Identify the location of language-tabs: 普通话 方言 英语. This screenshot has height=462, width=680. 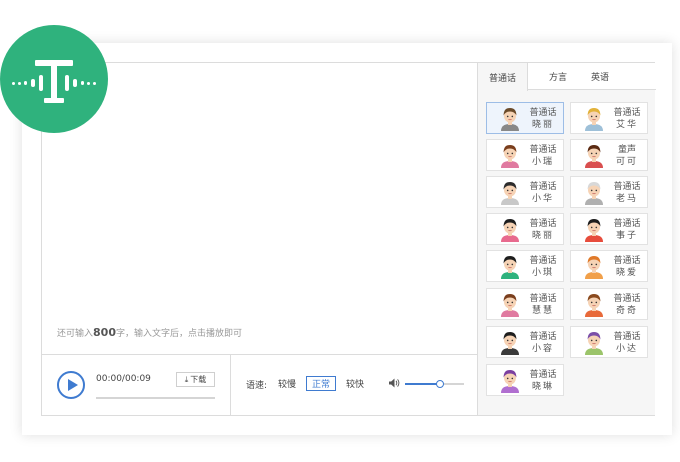
(567, 77).